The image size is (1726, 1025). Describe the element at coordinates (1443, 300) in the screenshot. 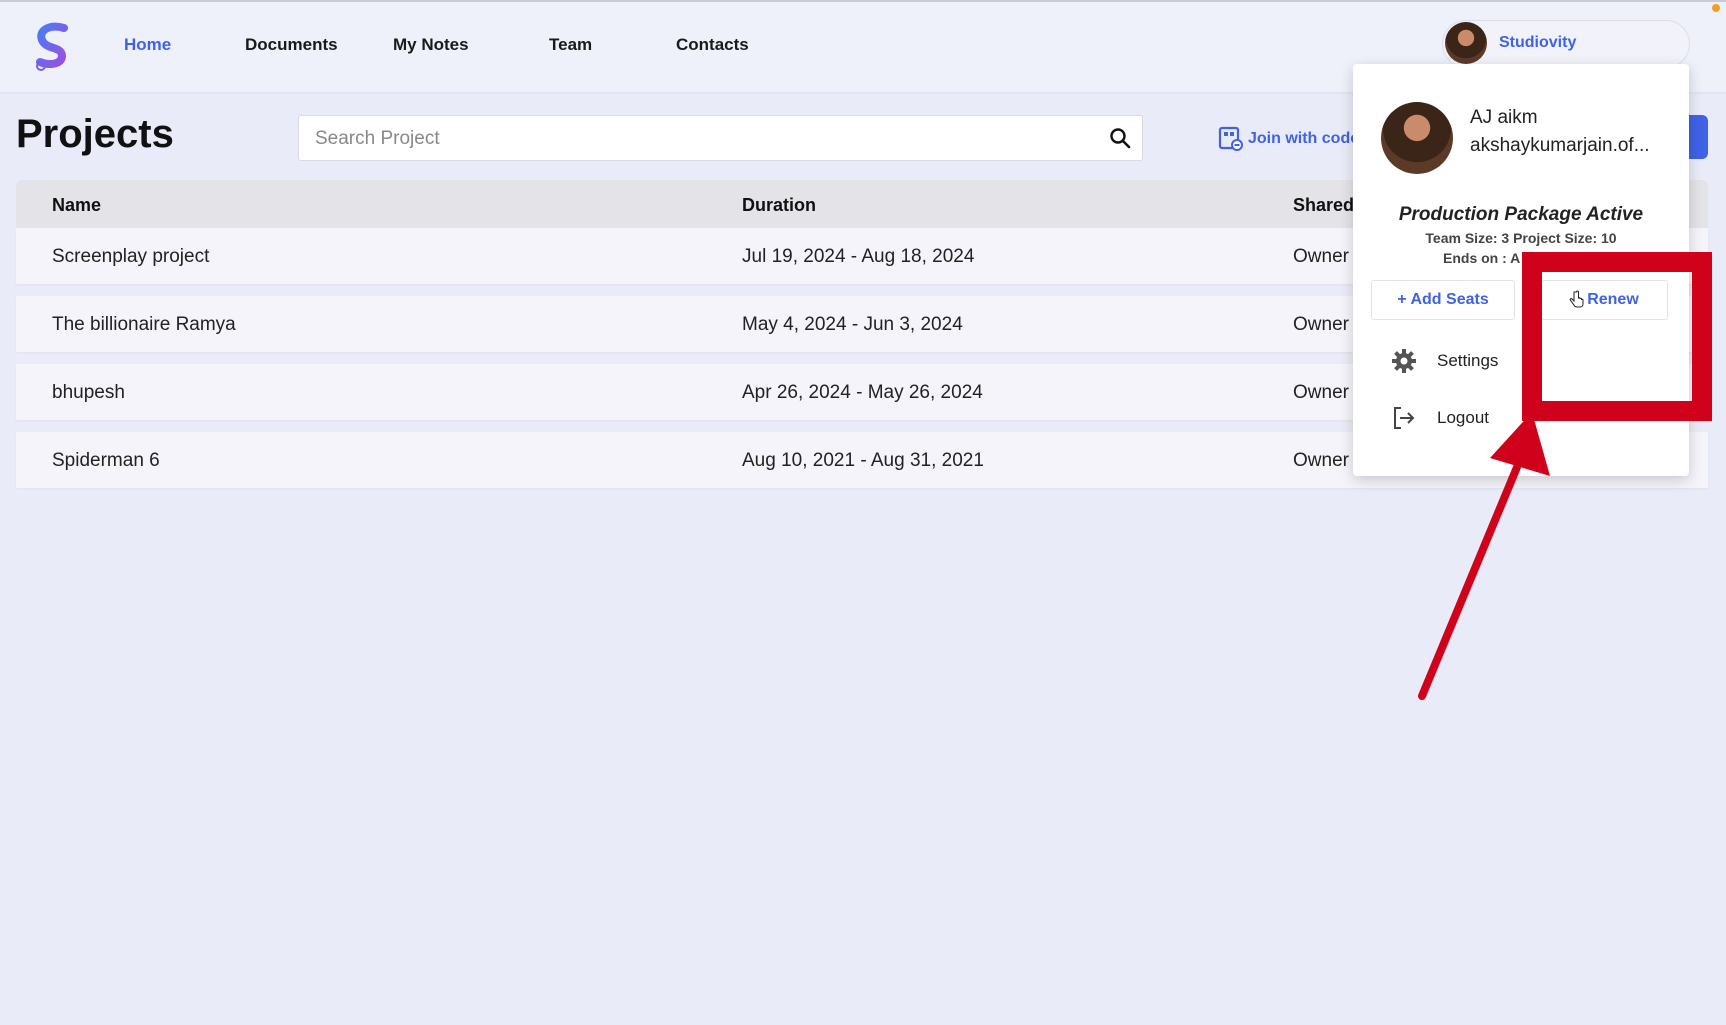

I see `add-seats-button: + Add Seats` at that location.